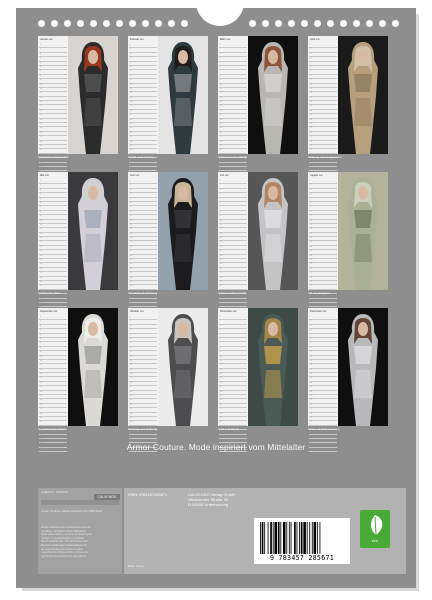 The image size is (432, 600). What do you see at coordinates (232, 293) in the screenshot?
I see `month-caption: Sicheres Ritter-Outfit` at bounding box center [232, 293].